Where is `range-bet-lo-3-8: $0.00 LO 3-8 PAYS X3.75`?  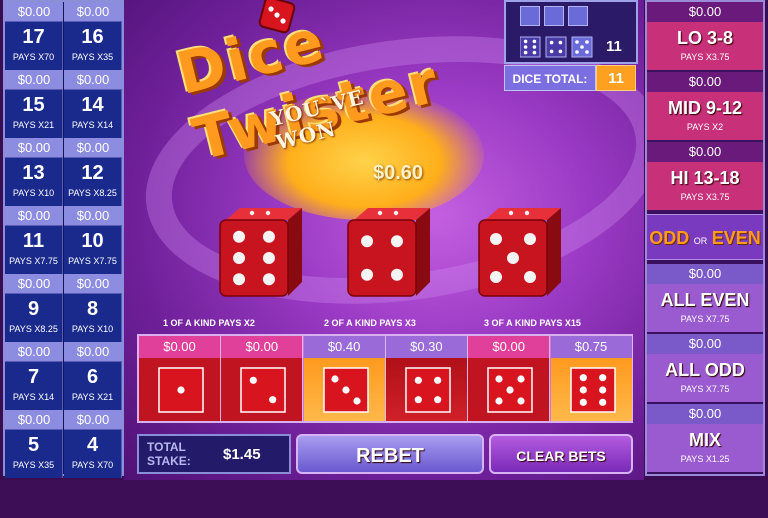
range-bet-lo-3-8: $0.00 LO 3-8 PAYS X3.75 is located at coordinates (705, 36).